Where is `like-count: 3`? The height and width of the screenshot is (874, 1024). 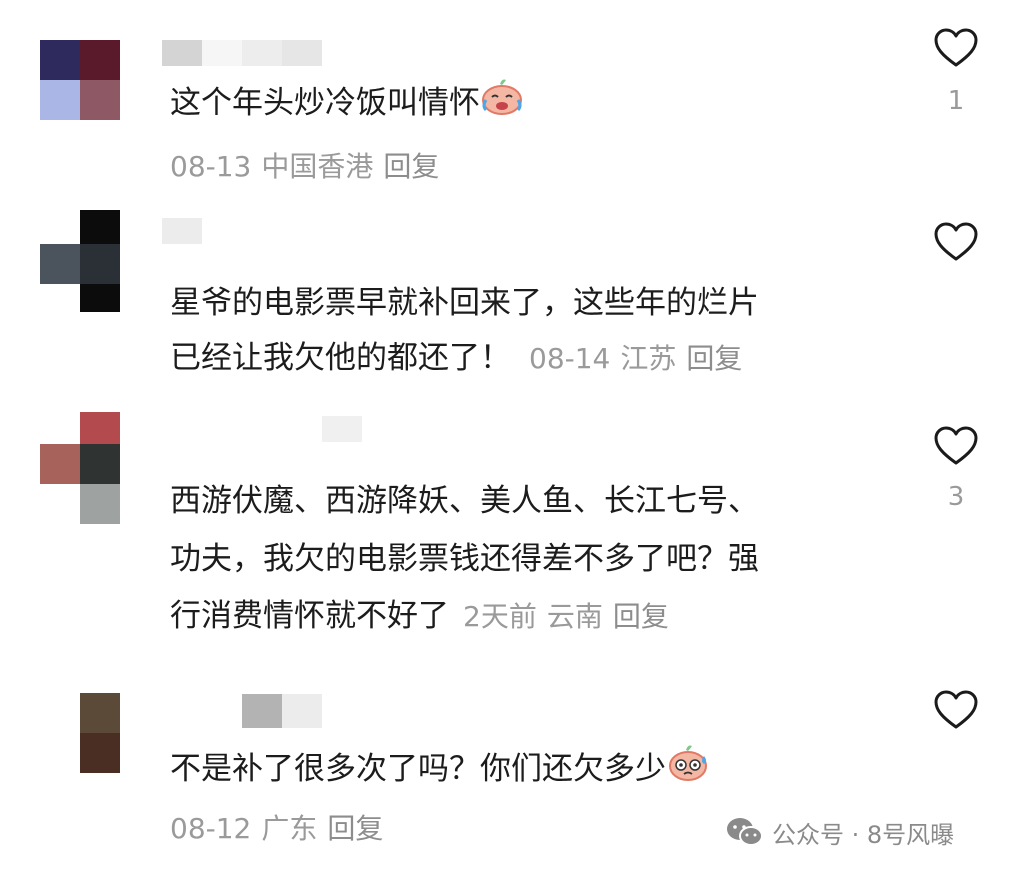 like-count: 3 is located at coordinates (956, 497).